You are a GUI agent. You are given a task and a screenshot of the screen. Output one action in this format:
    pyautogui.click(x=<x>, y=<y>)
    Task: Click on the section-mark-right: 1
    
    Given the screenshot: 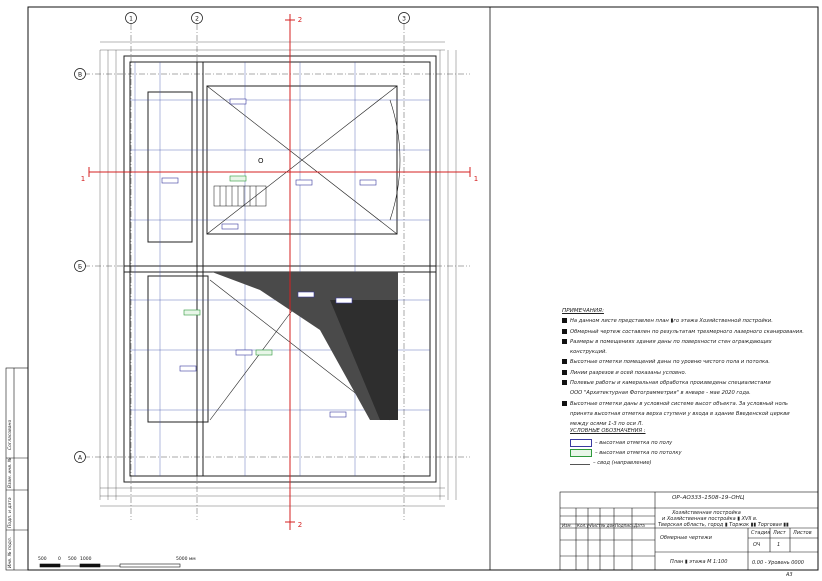 What is the action you would take?
    pyautogui.click(x=476, y=179)
    